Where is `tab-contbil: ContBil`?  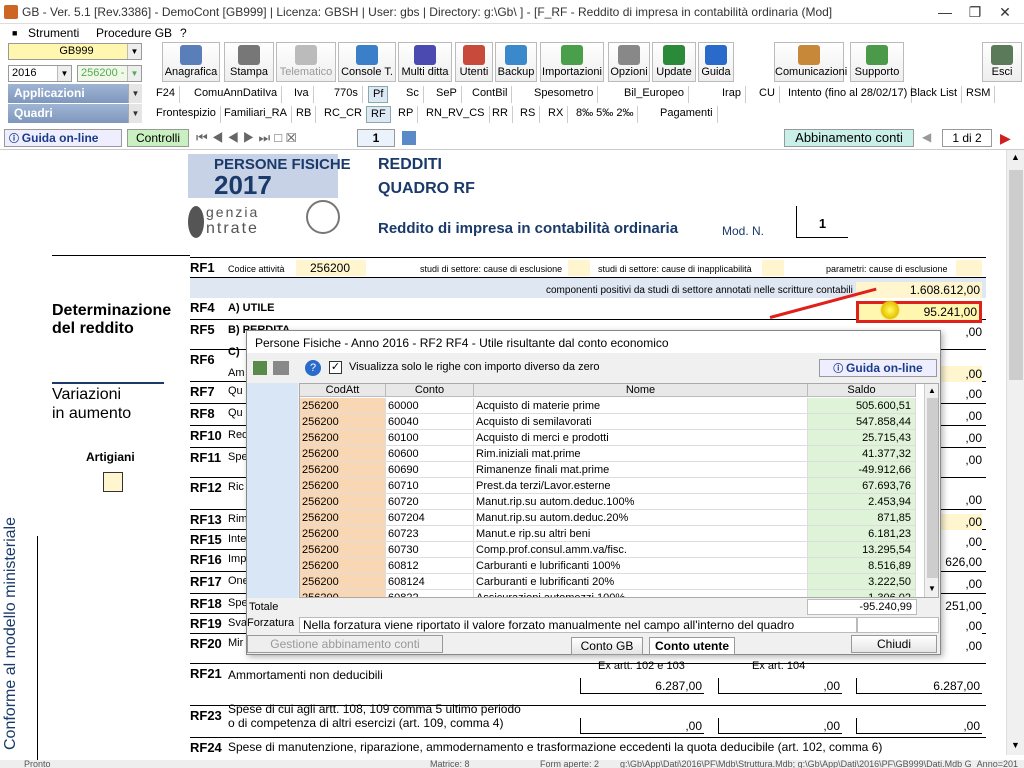
tab-contbil: ContBil is located at coordinates (490, 94).